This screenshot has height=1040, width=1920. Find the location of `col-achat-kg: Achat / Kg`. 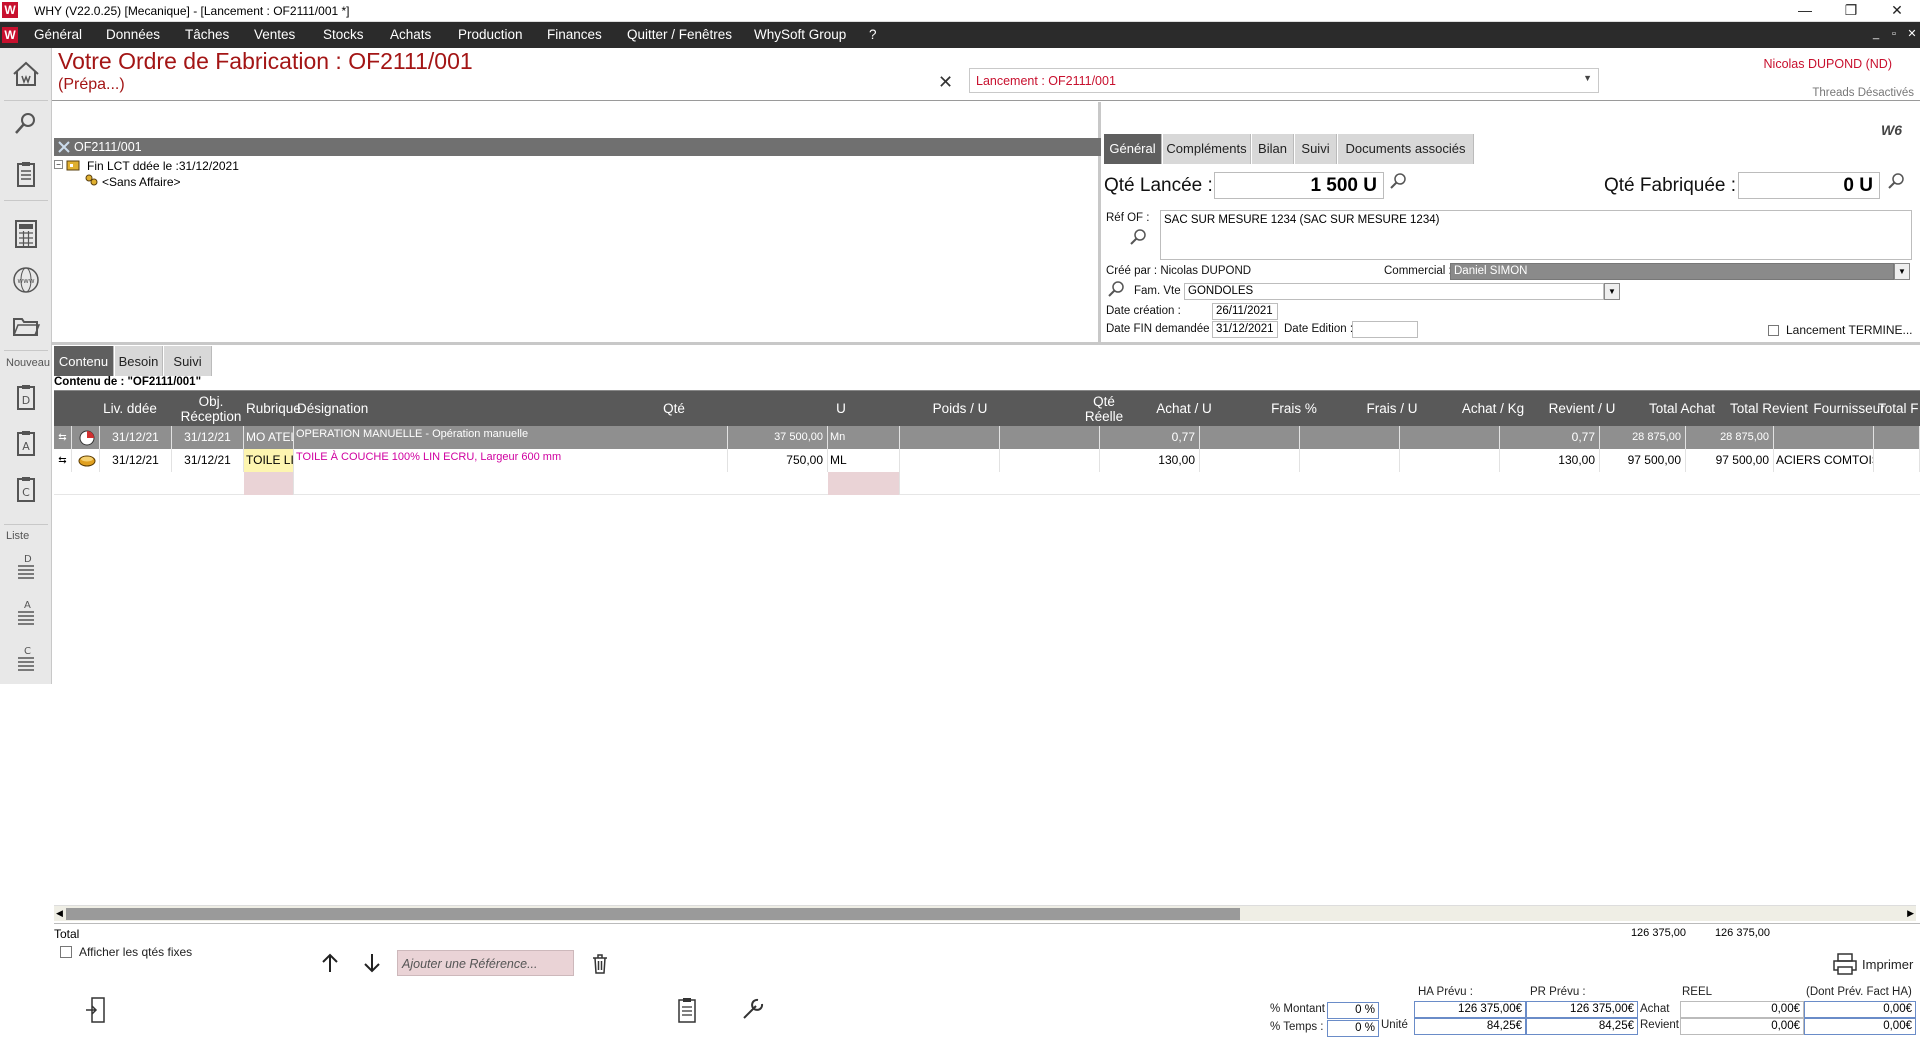

col-achat-kg: Achat / Kg is located at coordinates (1493, 408).